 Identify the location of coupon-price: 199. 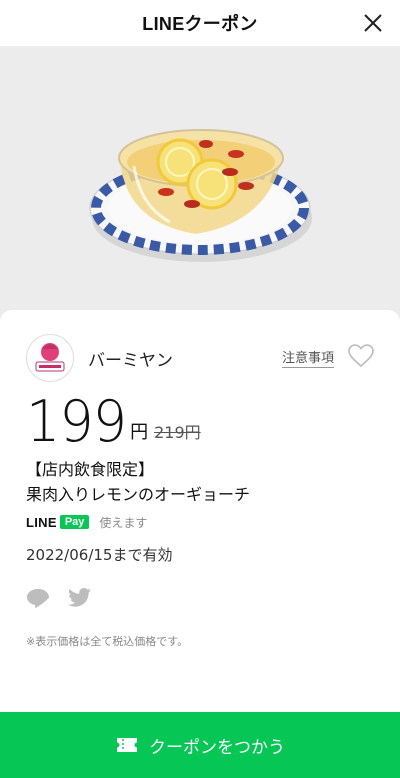
(76, 421).